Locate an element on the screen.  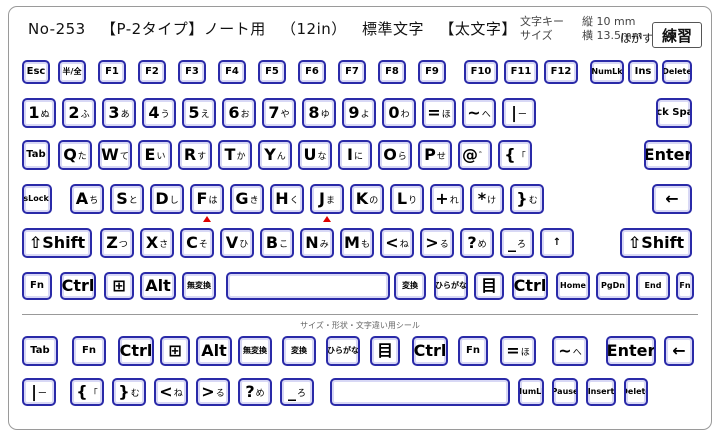
key-v: Vひ is located at coordinates (237, 243).